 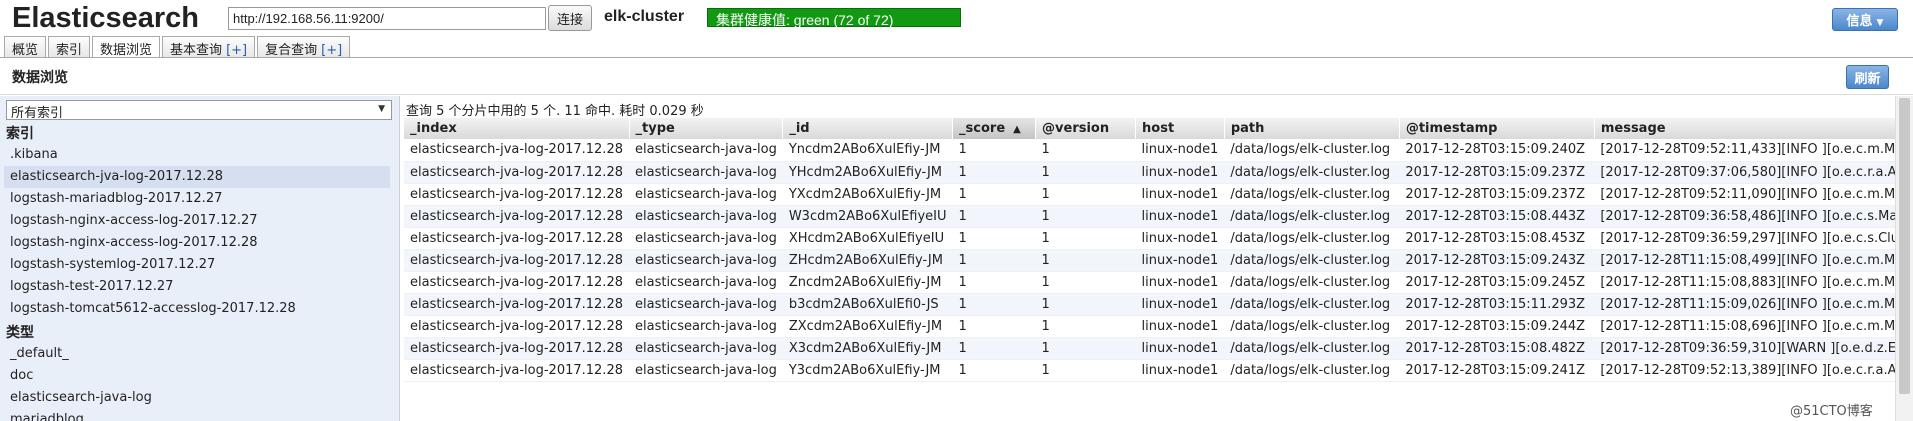 What do you see at coordinates (106, 18) in the screenshot?
I see `app-logo: Elasticsearch` at bounding box center [106, 18].